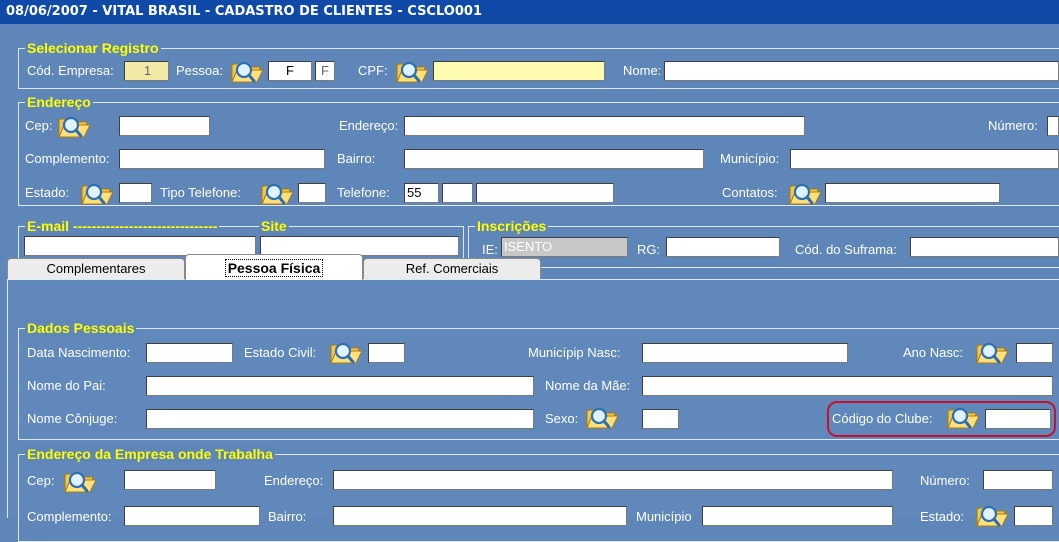 Image resolution: width=1059 pixels, height=542 pixels. What do you see at coordinates (325, 71) in the screenshot?
I see `pessoa-code-field: F` at bounding box center [325, 71].